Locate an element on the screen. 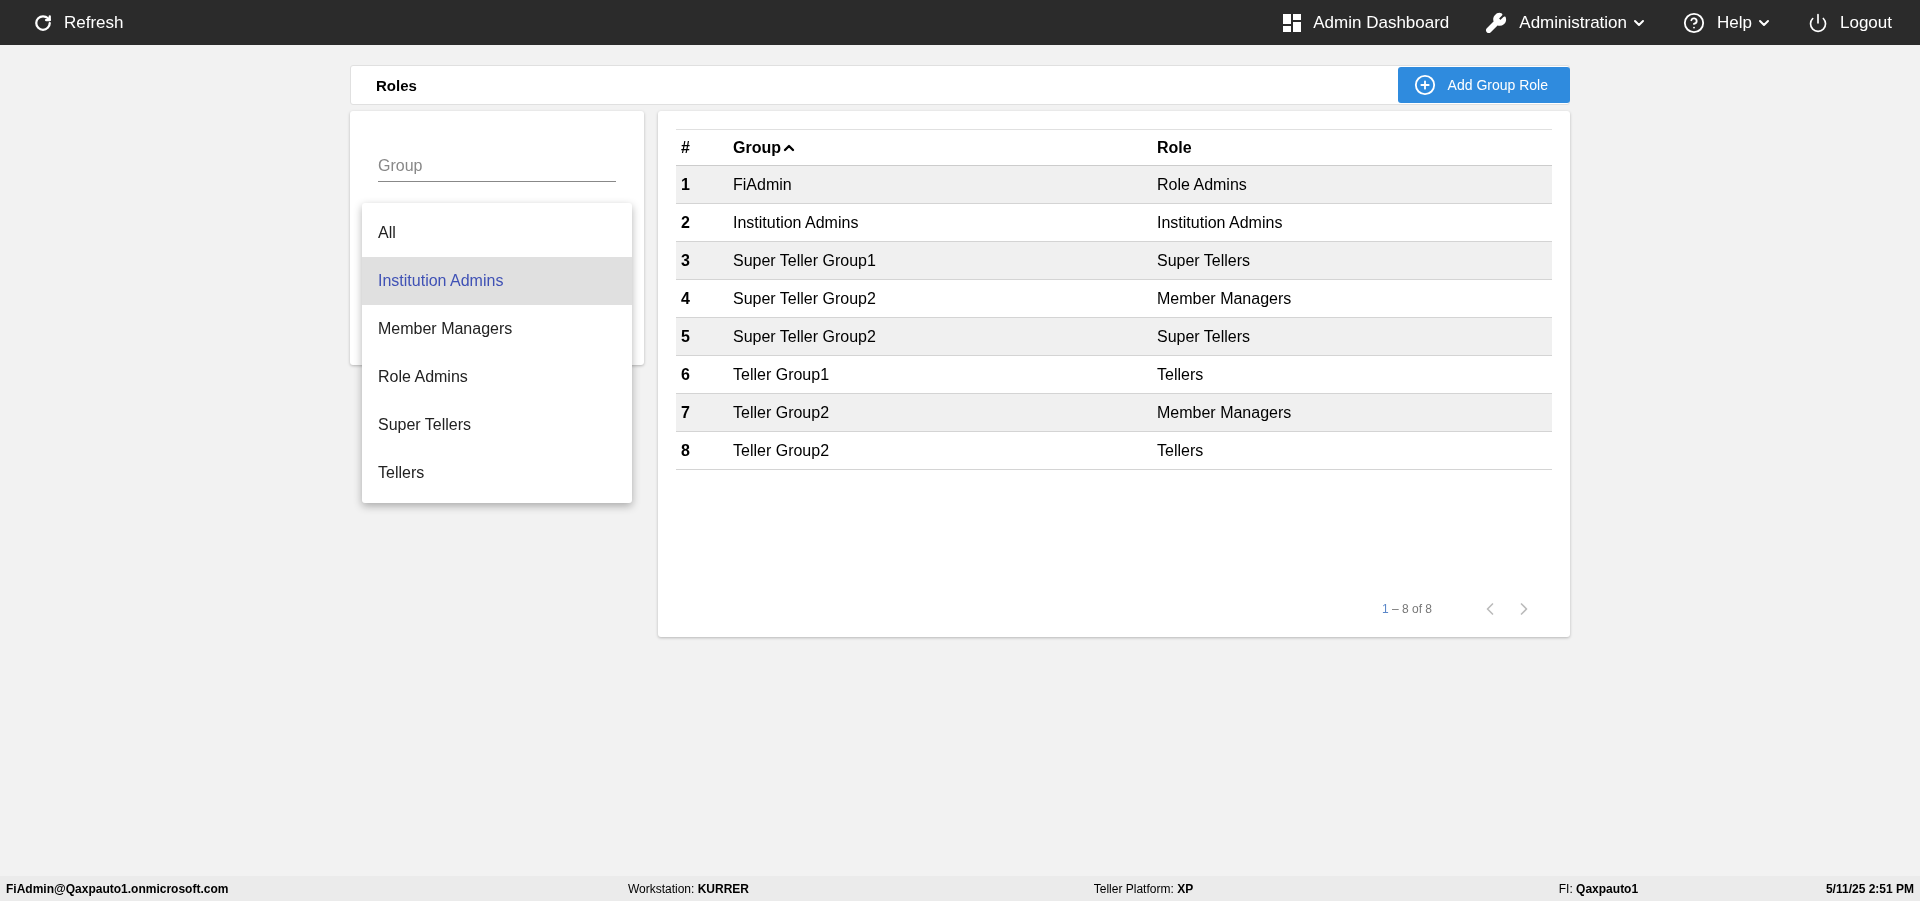 This screenshot has width=1920, height=901. nav-menu-button: Administration is located at coordinates (1566, 22).